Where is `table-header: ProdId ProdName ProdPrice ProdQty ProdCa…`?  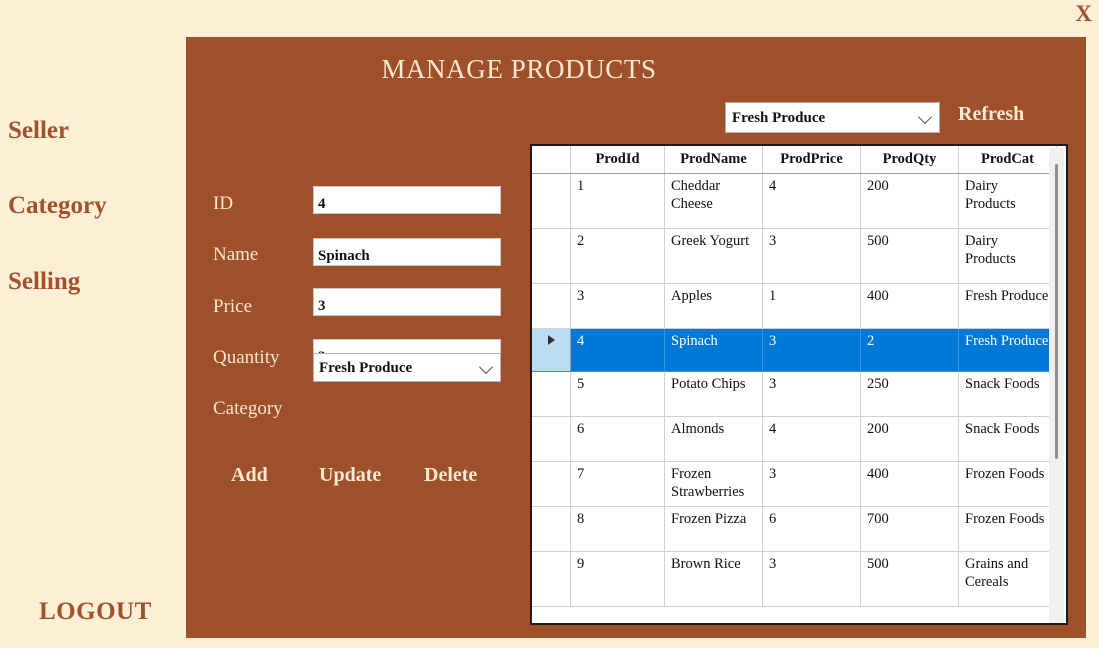 table-header: ProdId ProdName ProdPrice ProdQty ProdCa… is located at coordinates (794, 160).